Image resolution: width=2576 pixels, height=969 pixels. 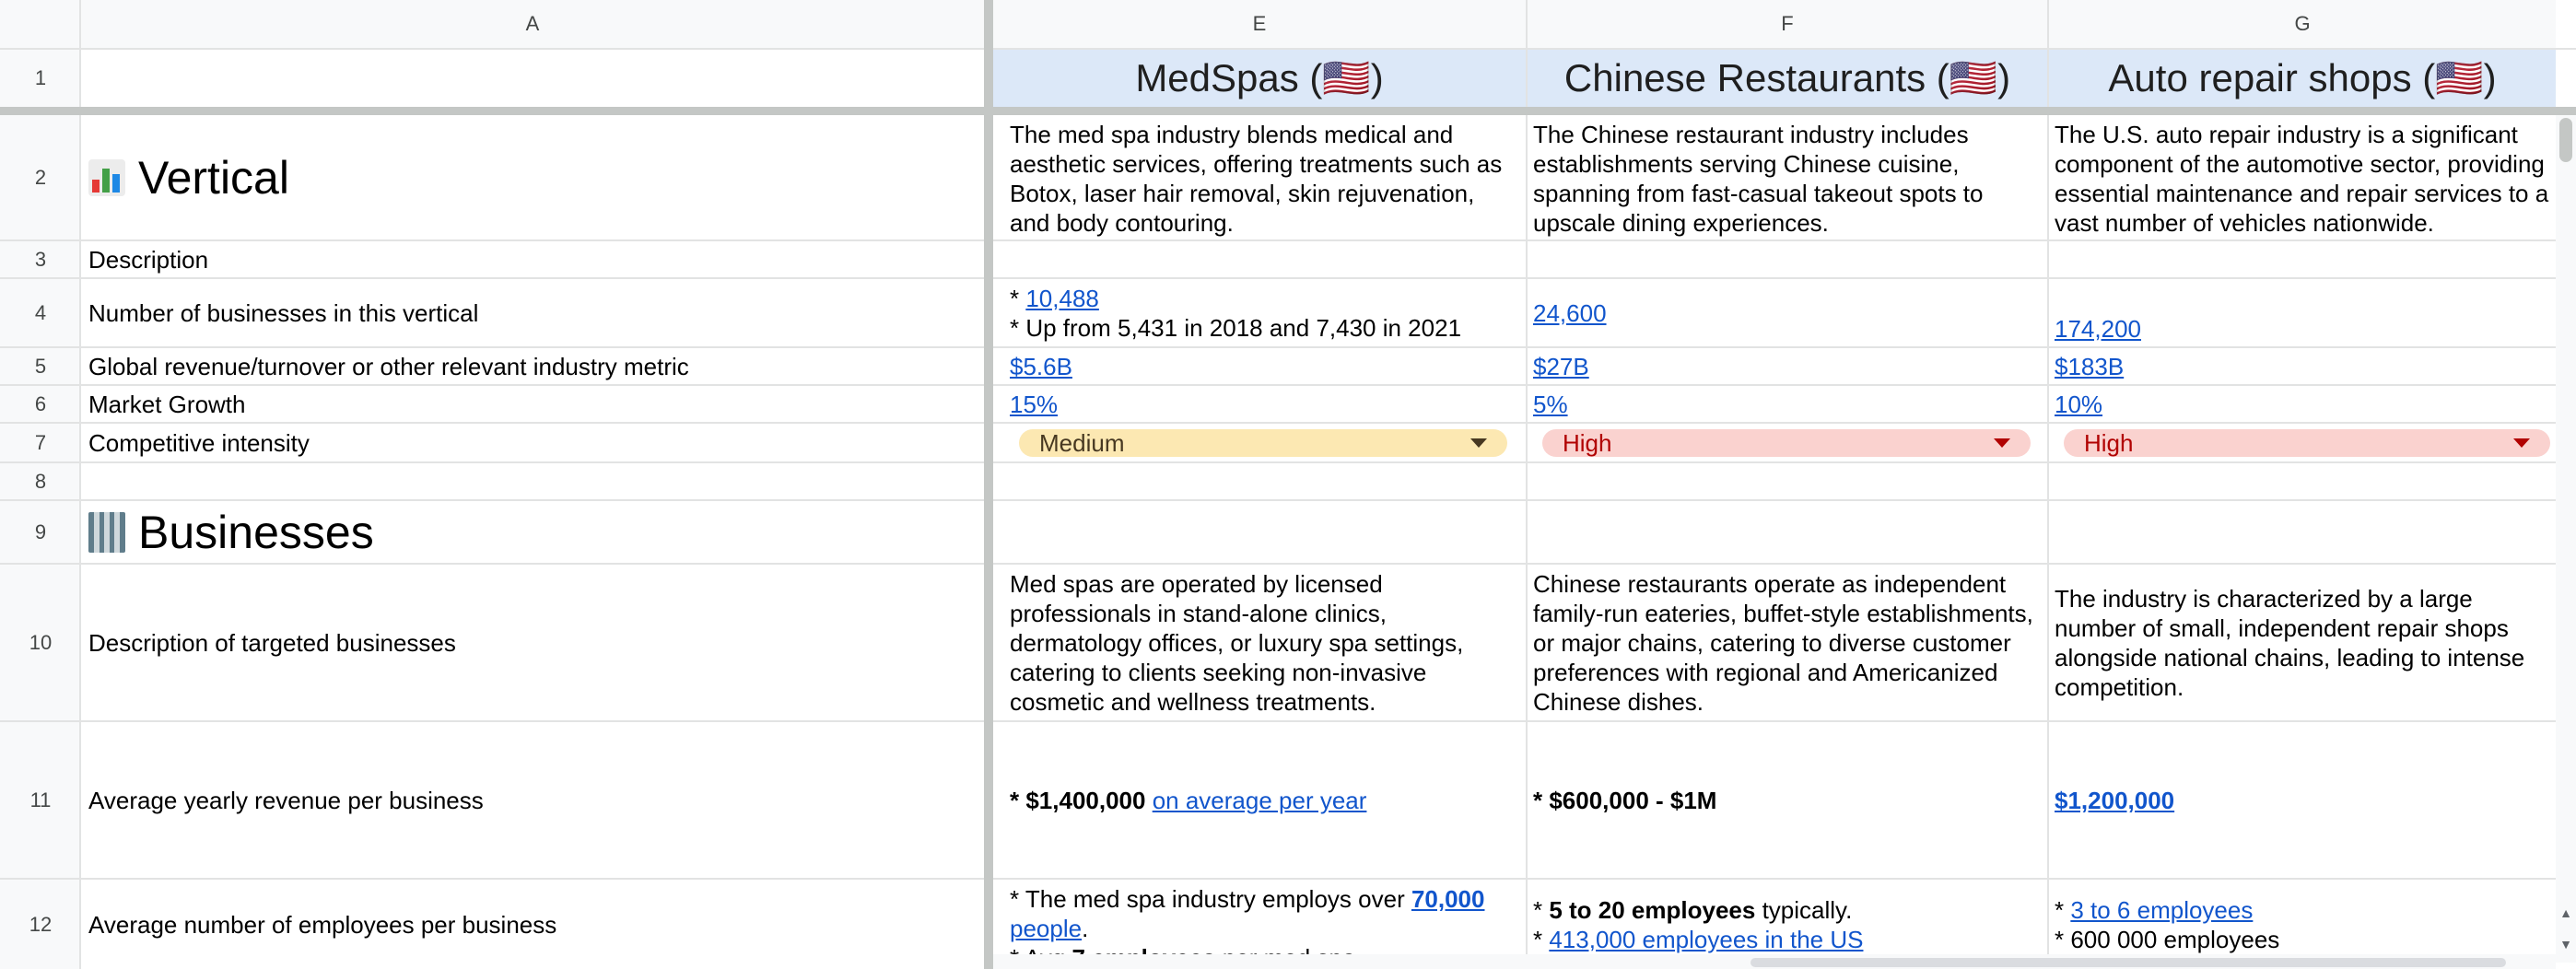 I want to click on label-market-growth: Market Growth, so click(x=528, y=404).